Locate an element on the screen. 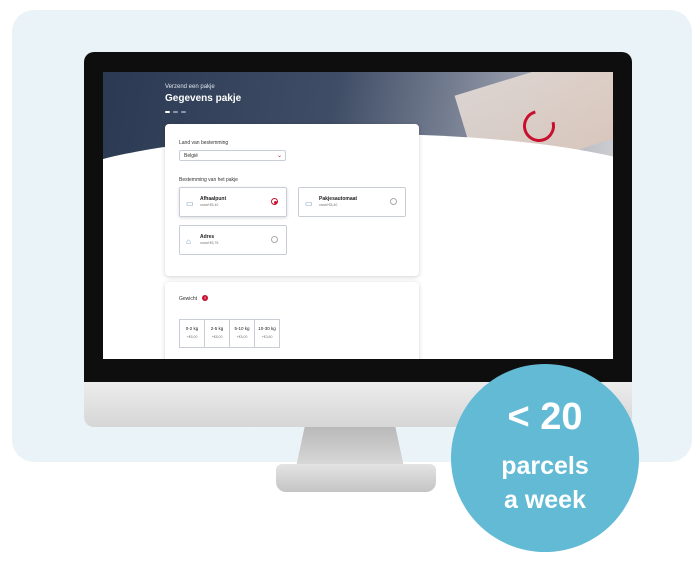  badge-number: < 20 is located at coordinates (545, 417).